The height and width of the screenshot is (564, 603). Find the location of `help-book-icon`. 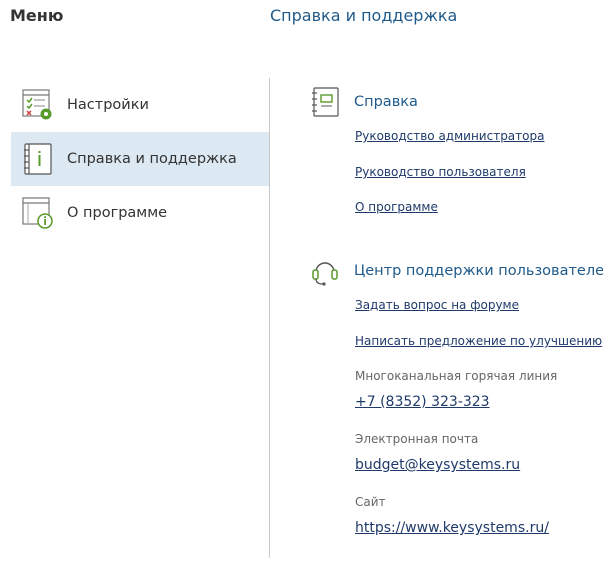

help-book-icon is located at coordinates (38, 159).